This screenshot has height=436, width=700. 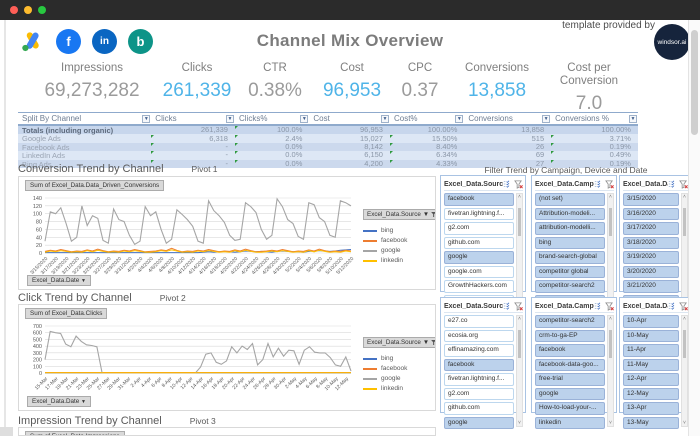 I want to click on slicer-item: brand-search-global, so click(x=570, y=257).